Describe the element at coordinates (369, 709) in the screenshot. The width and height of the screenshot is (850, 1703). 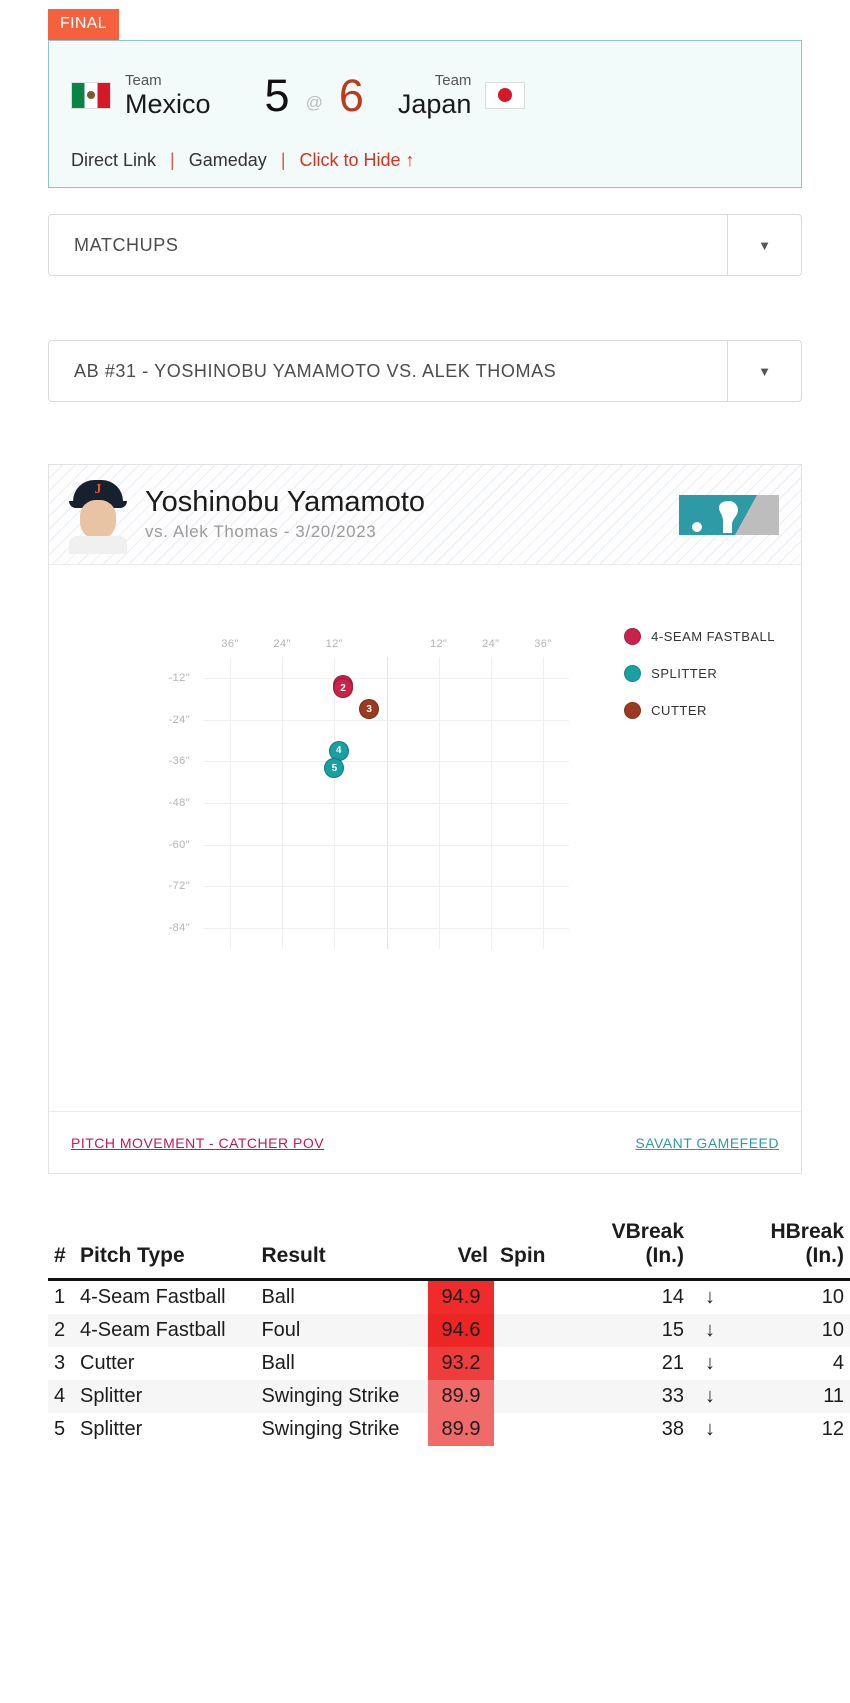
I see `pitch-data-point: 3` at that location.